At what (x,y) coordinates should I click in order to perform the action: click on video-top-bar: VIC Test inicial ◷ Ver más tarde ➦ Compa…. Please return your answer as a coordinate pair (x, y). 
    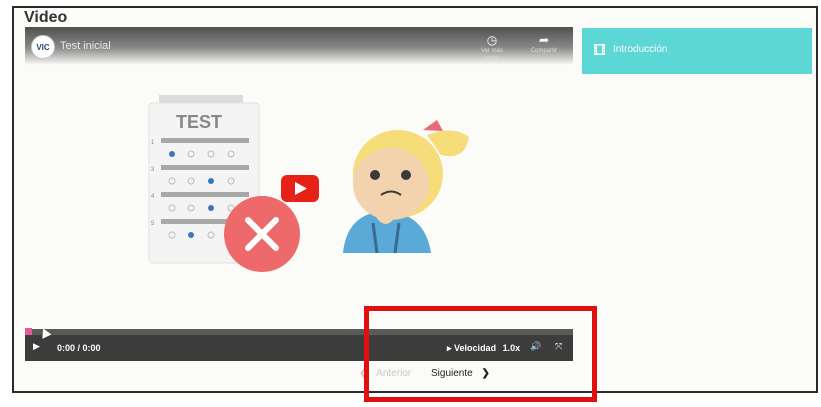
    Looking at the image, I should click on (299, 46).